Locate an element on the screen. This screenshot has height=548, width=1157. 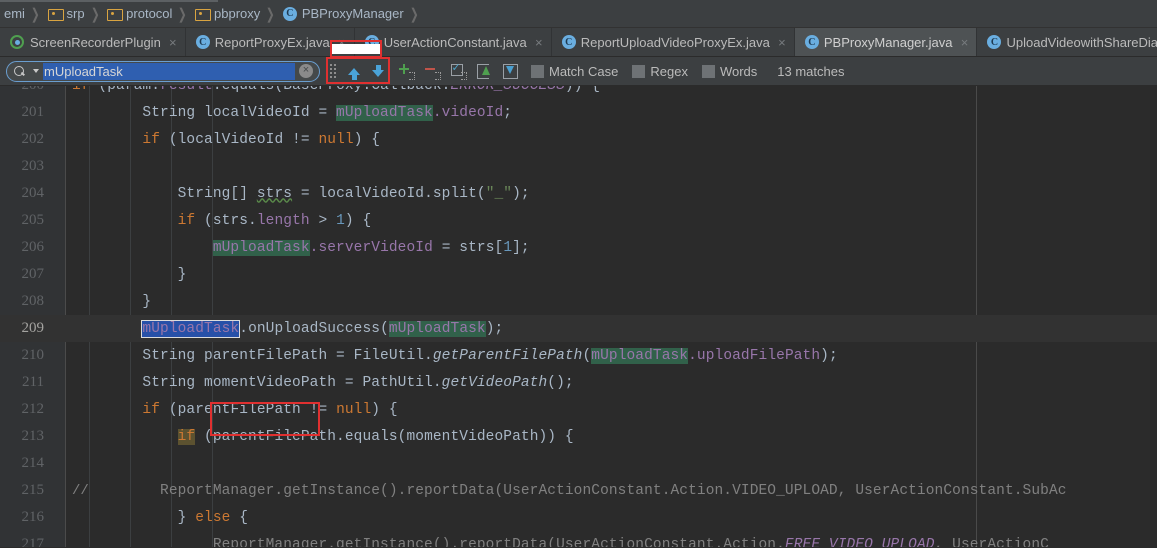
breadcrumb-label: emi is located at coordinates (14, 13).